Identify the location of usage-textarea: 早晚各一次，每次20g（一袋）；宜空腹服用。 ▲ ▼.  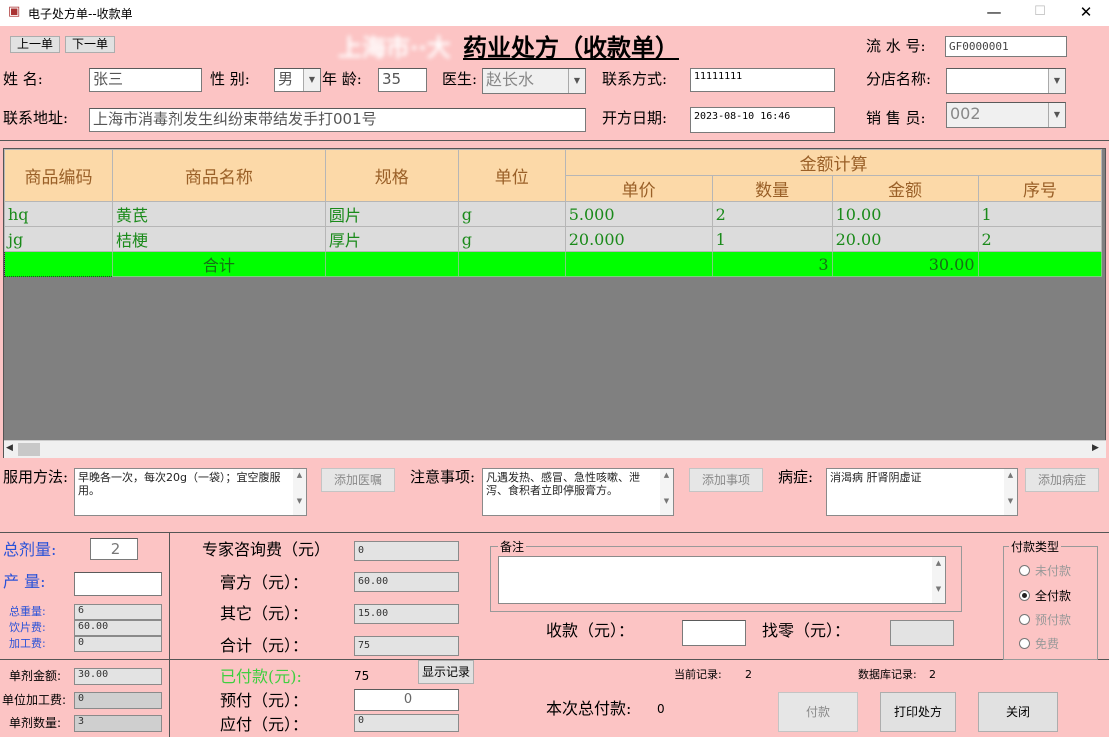
(190, 492).